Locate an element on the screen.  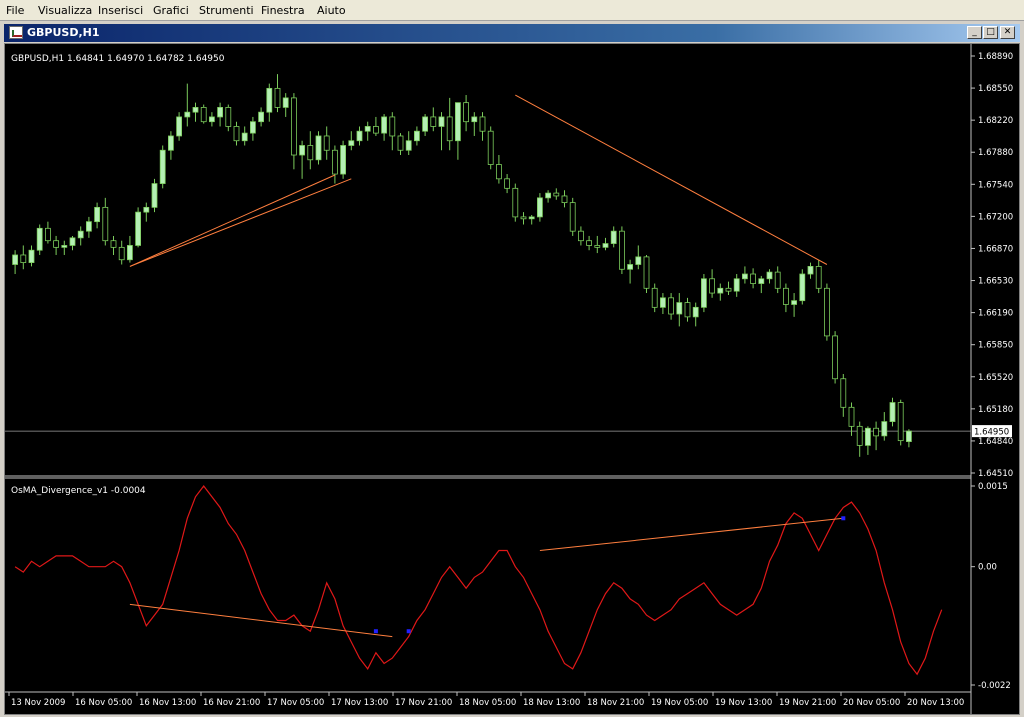
indicator-tick-label: 0.0015 is located at coordinates (993, 487).